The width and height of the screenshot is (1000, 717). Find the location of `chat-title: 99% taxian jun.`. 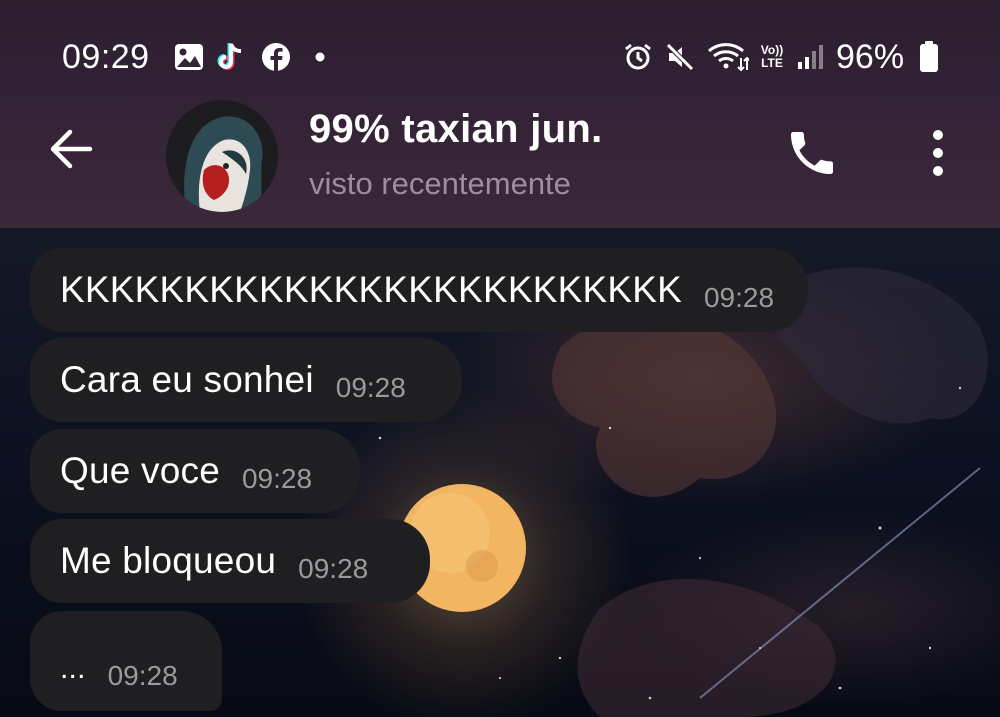

chat-title: 99% taxian jun. is located at coordinates (456, 129).